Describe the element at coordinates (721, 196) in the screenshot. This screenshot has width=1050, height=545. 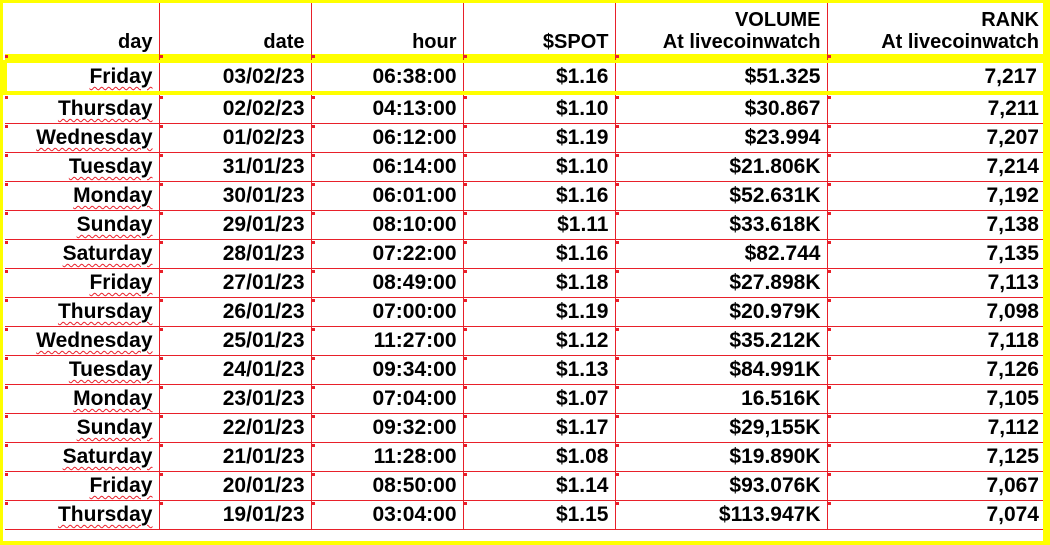
I see `cell-volume: $52.631K` at that location.